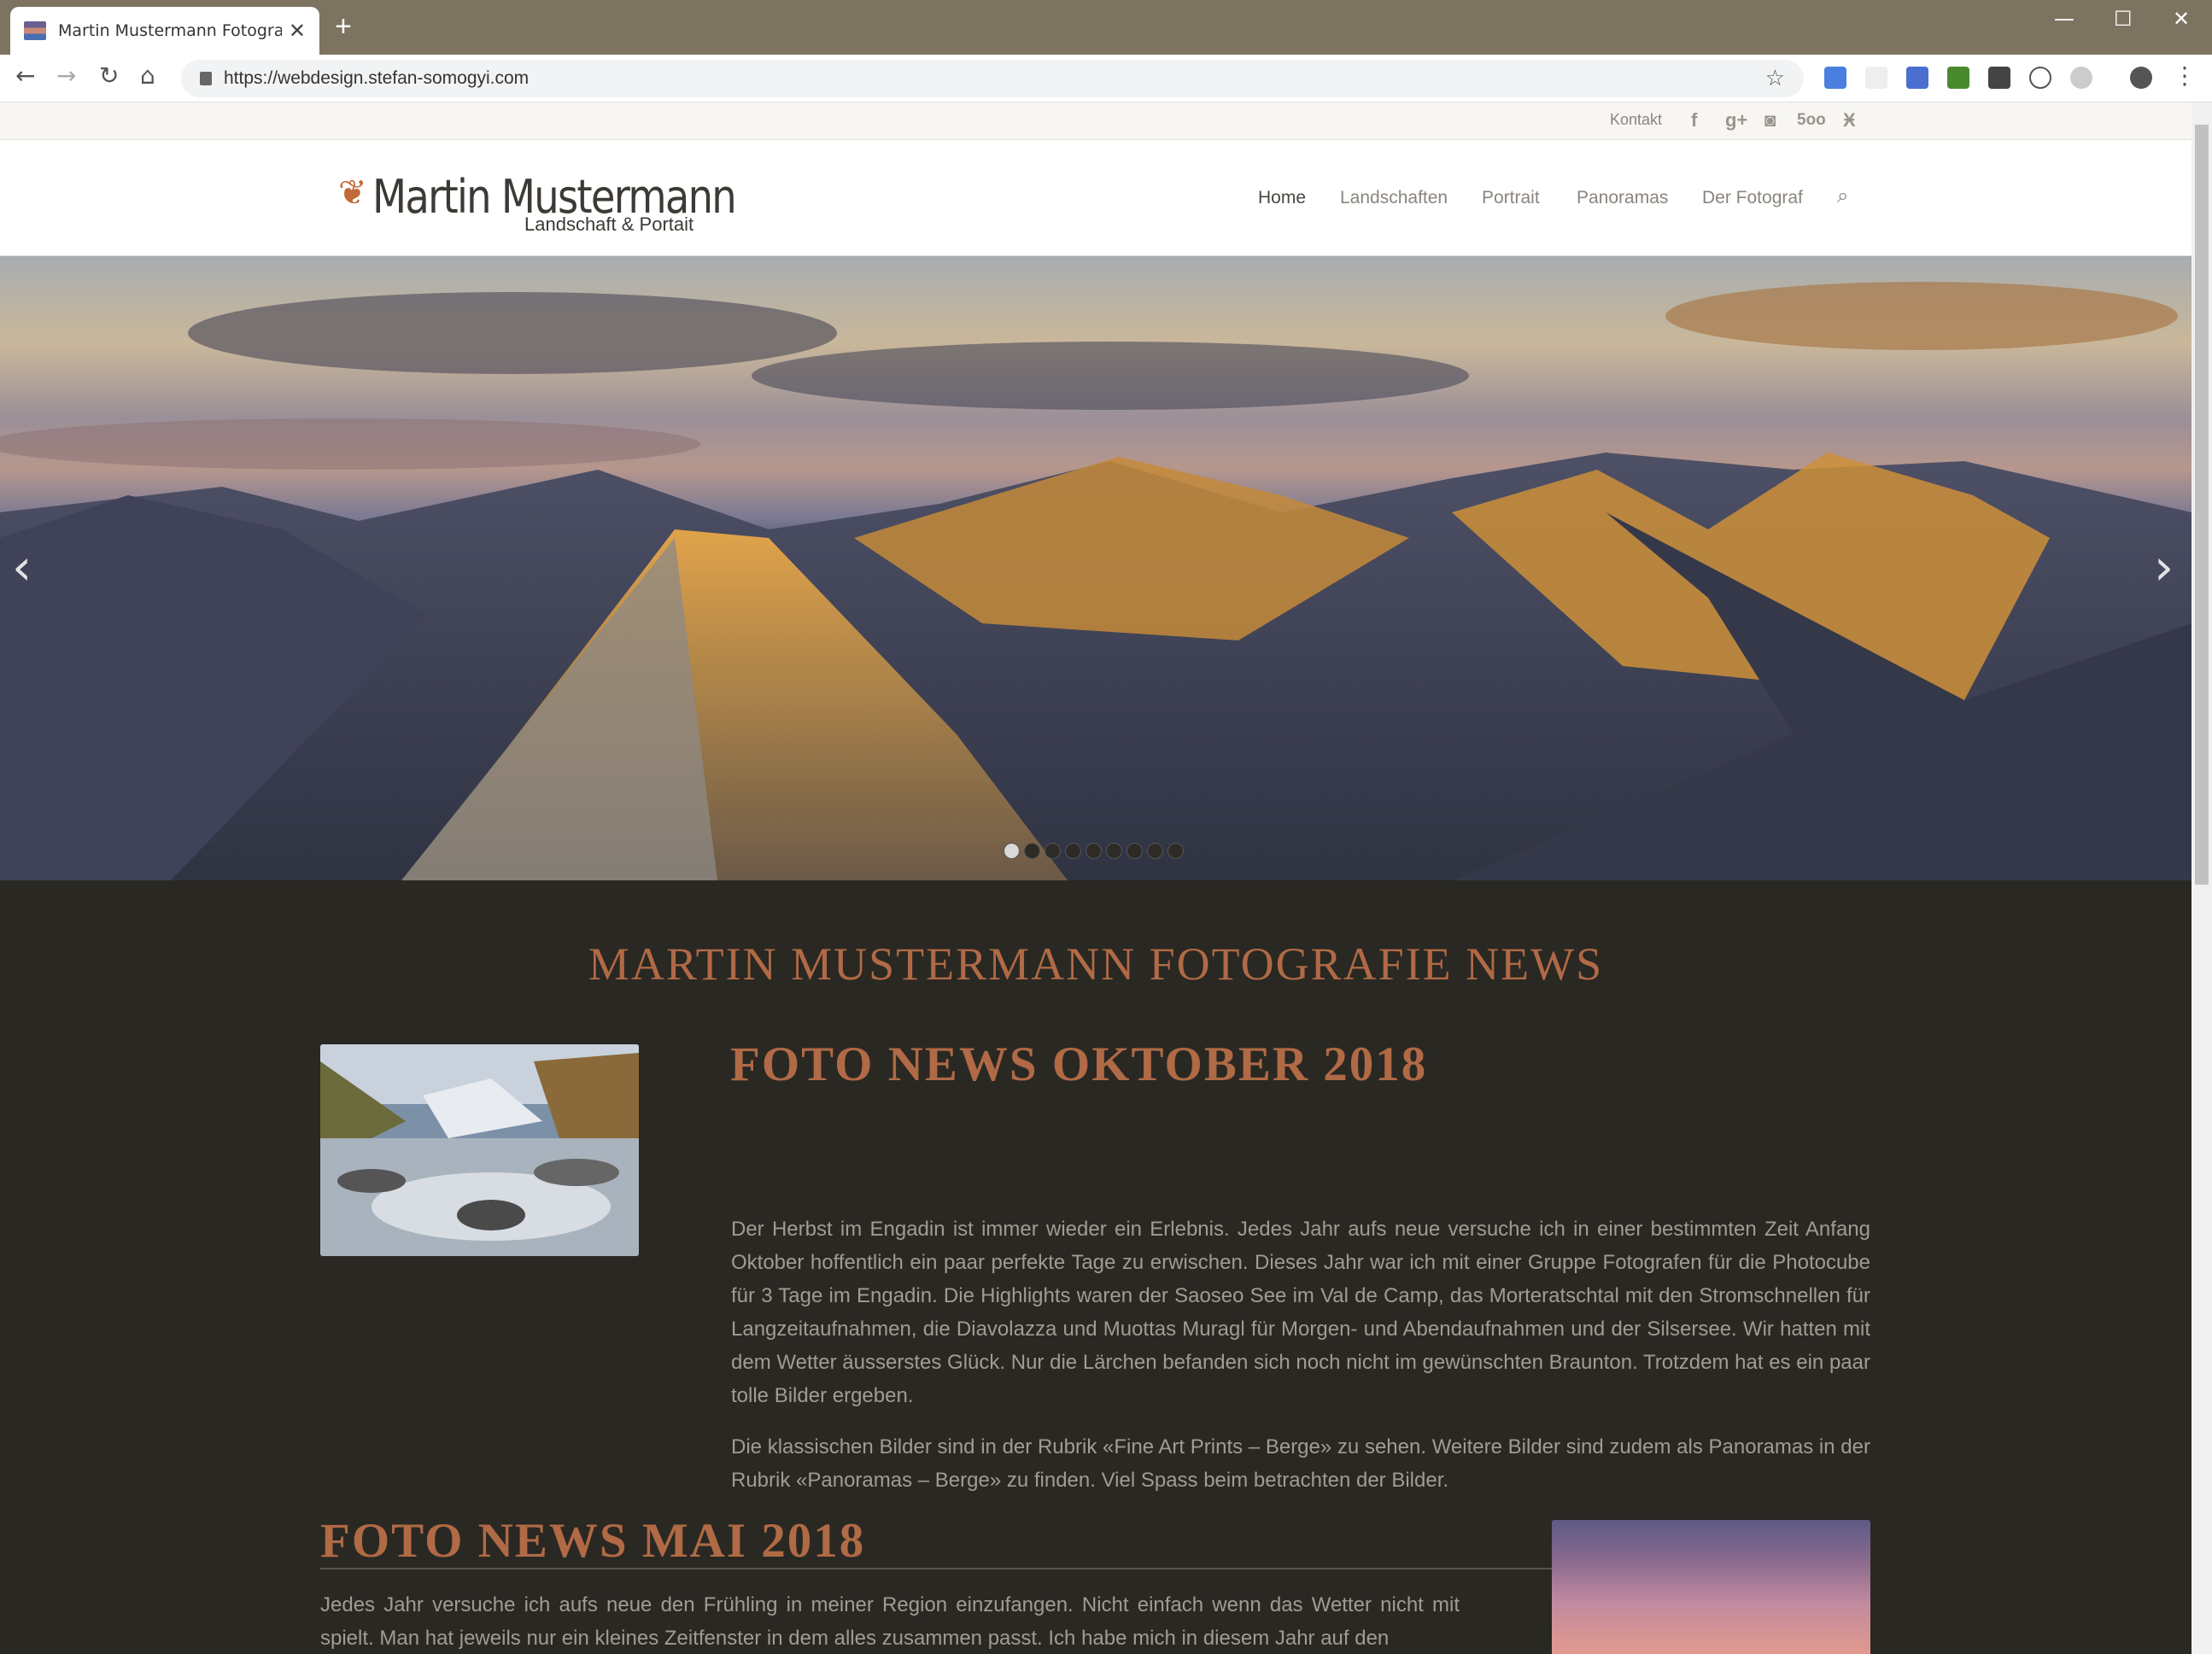  Describe the element at coordinates (1636, 120) in the screenshot. I see `kontakt-link: Kontakt` at that location.